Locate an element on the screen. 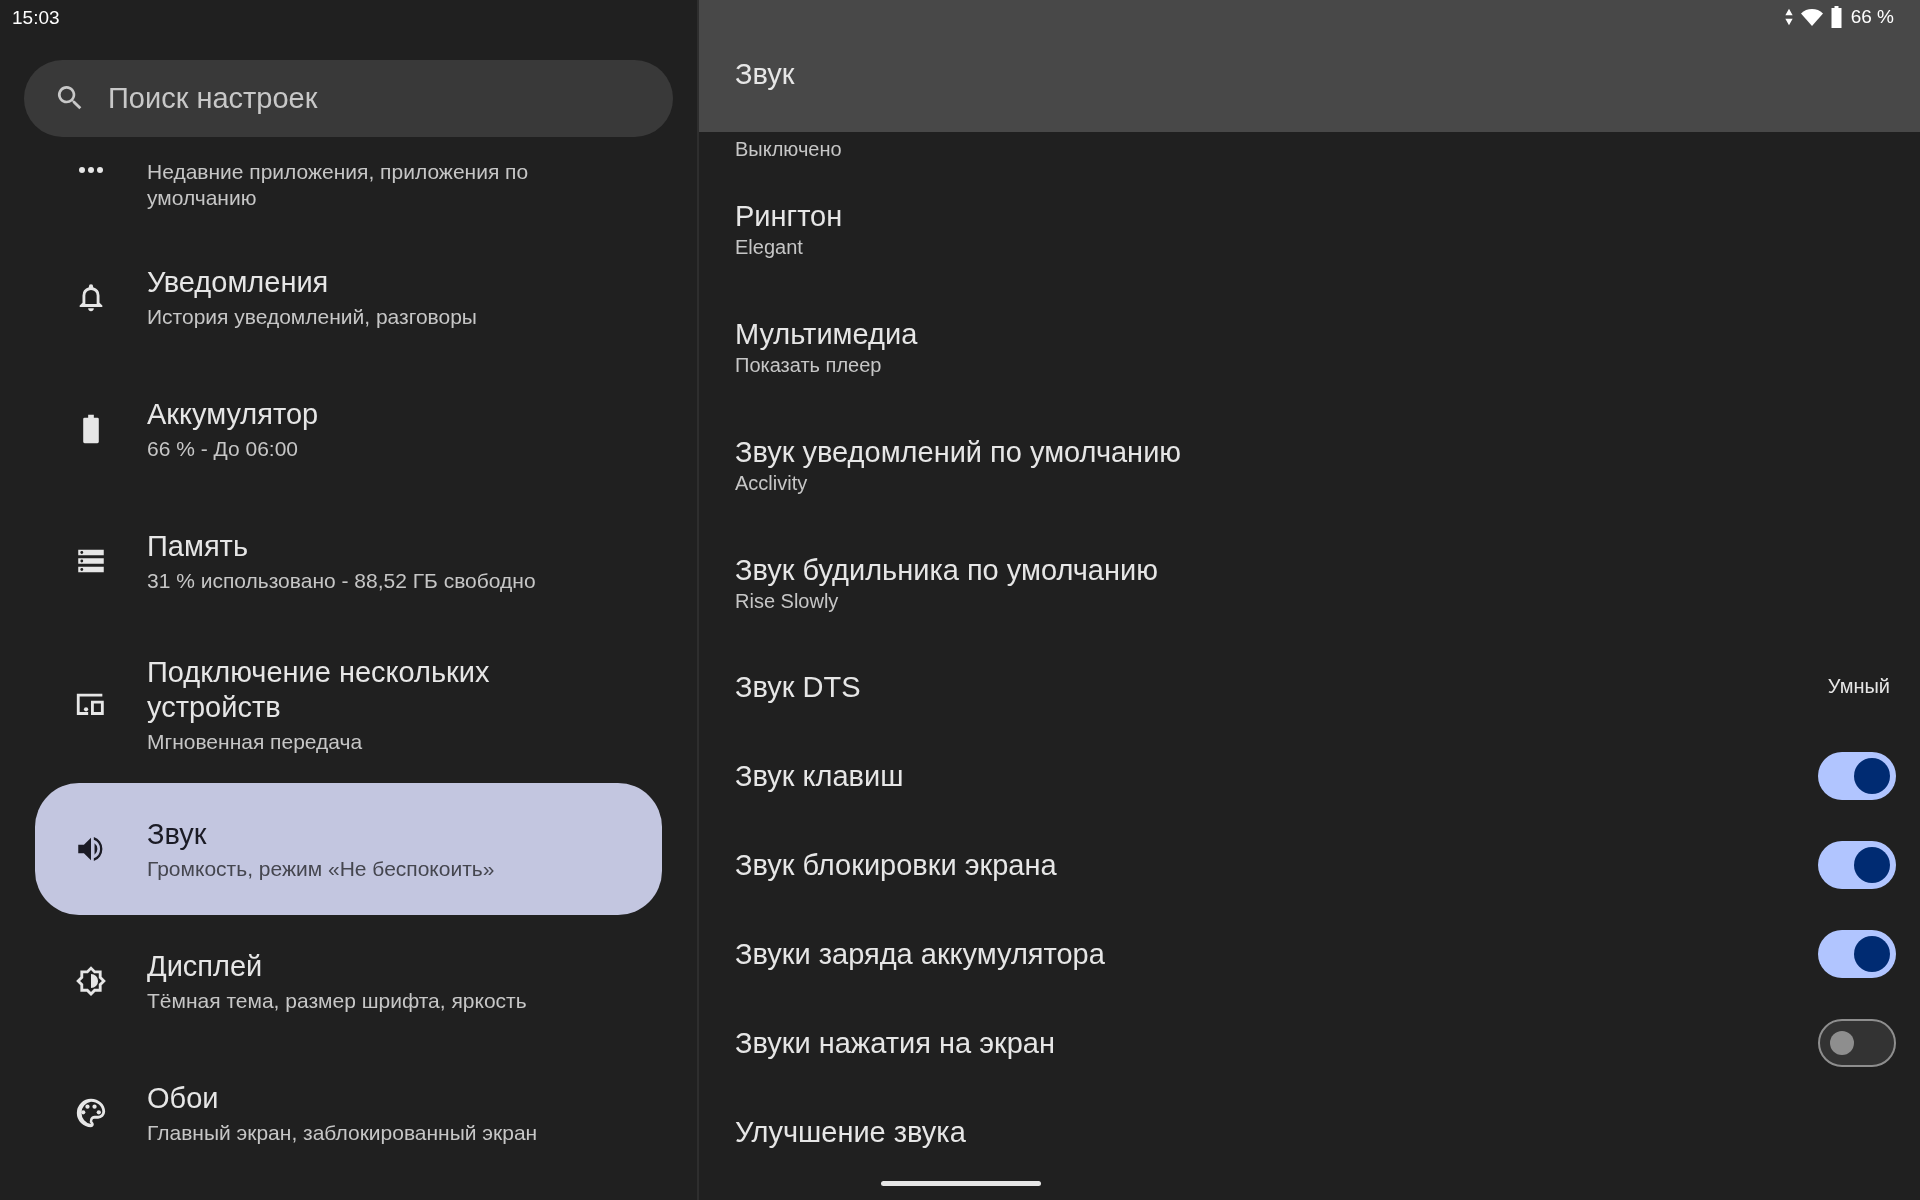 Image resolution: width=1920 pixels, height=1200 pixels. category-title: Обои is located at coordinates (183, 1098).